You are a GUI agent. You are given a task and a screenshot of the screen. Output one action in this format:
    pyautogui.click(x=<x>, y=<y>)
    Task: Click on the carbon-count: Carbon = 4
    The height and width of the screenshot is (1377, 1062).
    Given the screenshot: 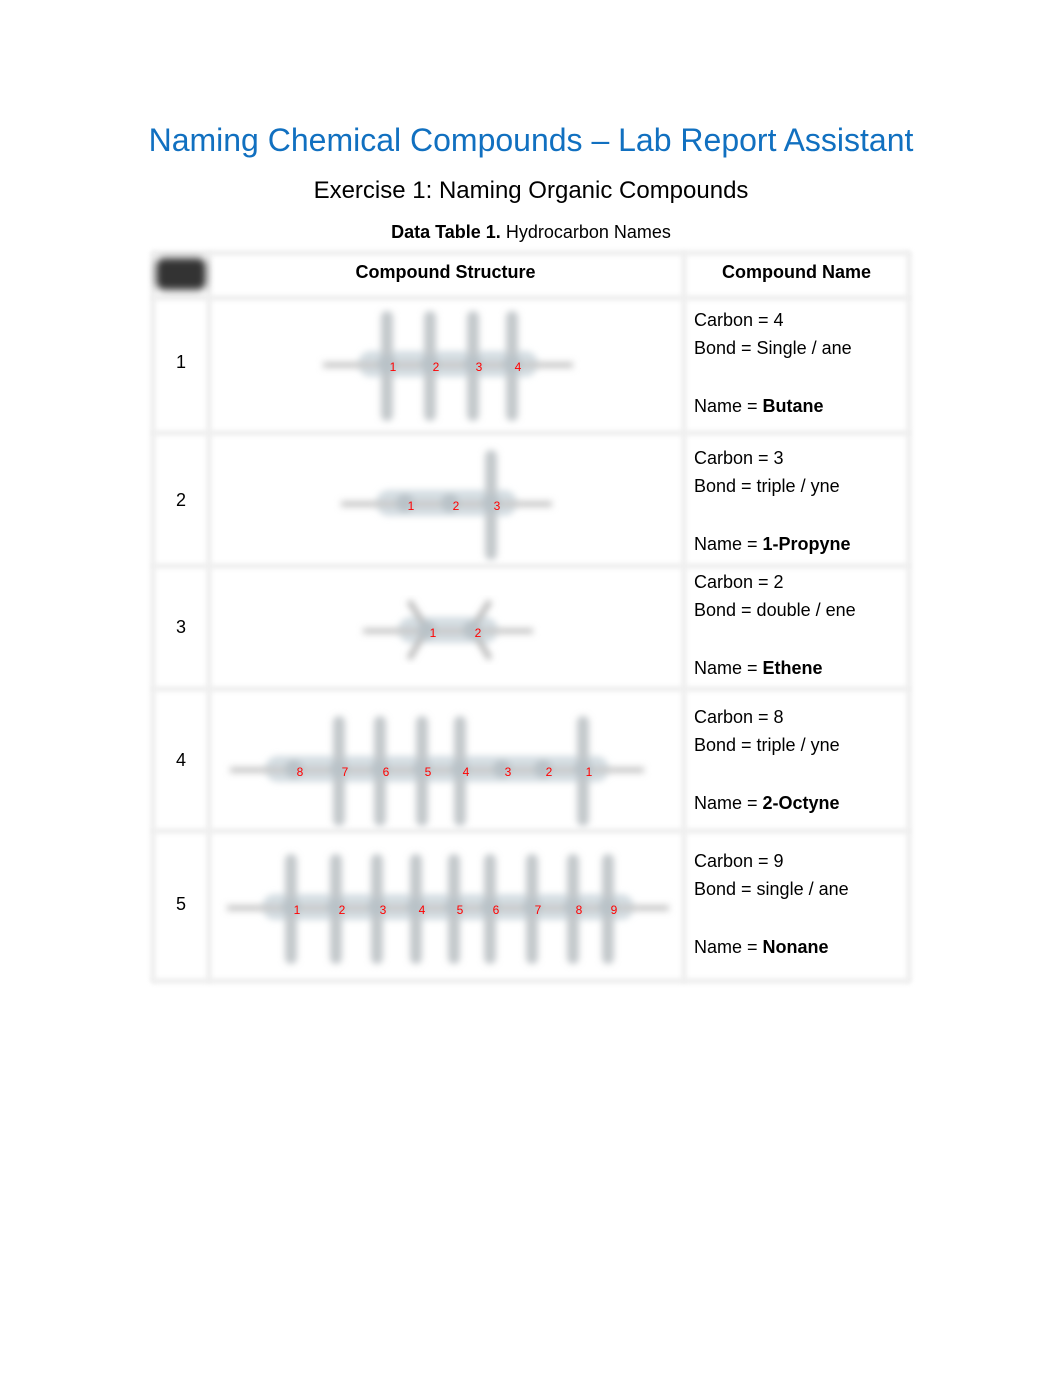 What is the action you would take?
    pyautogui.click(x=739, y=320)
    